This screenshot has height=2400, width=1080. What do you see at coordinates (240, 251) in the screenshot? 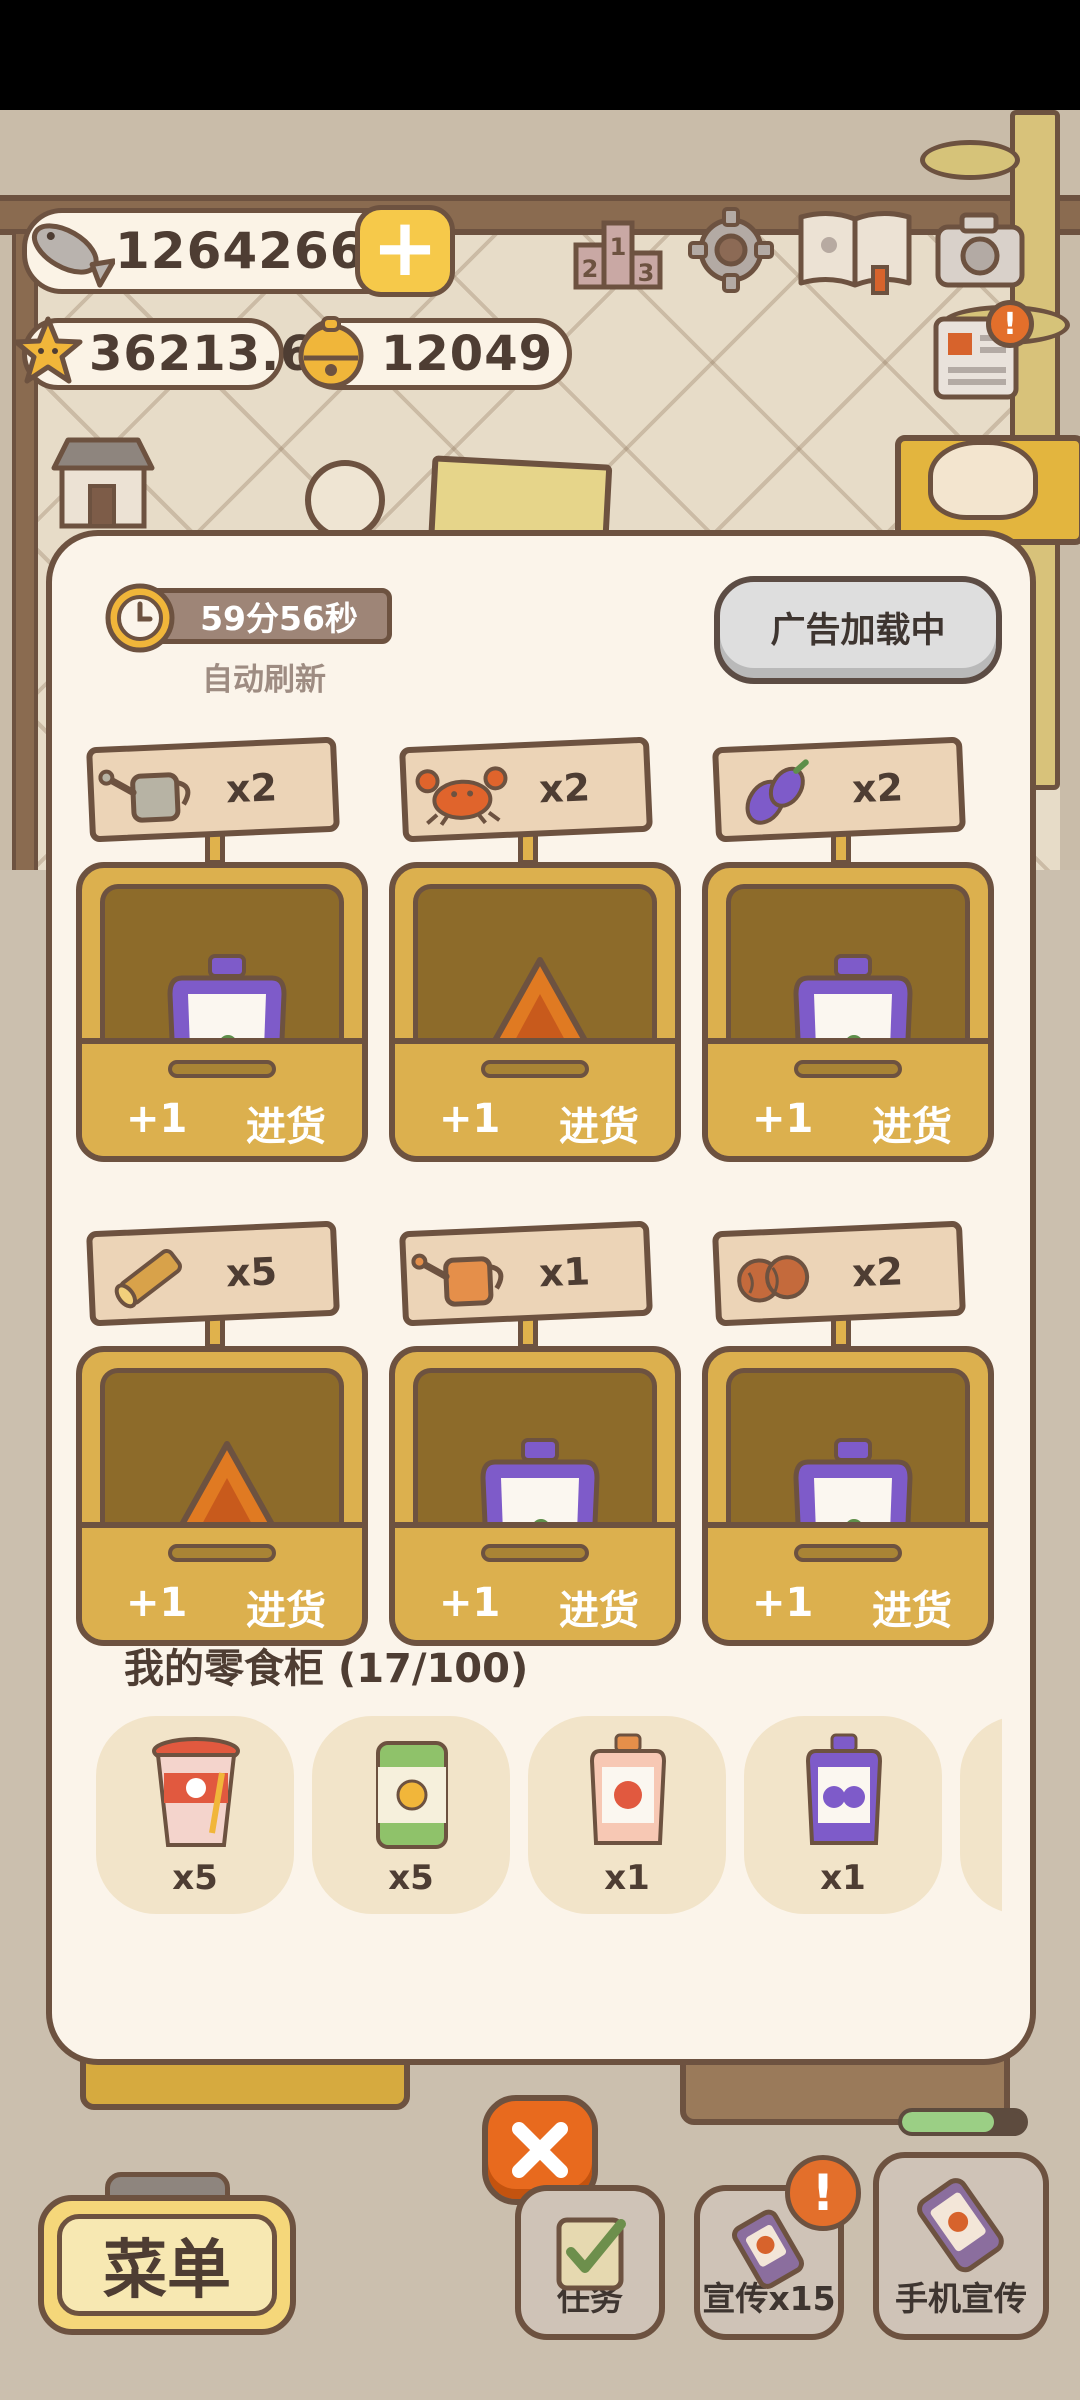
I see `fish-count: 1264266` at bounding box center [240, 251].